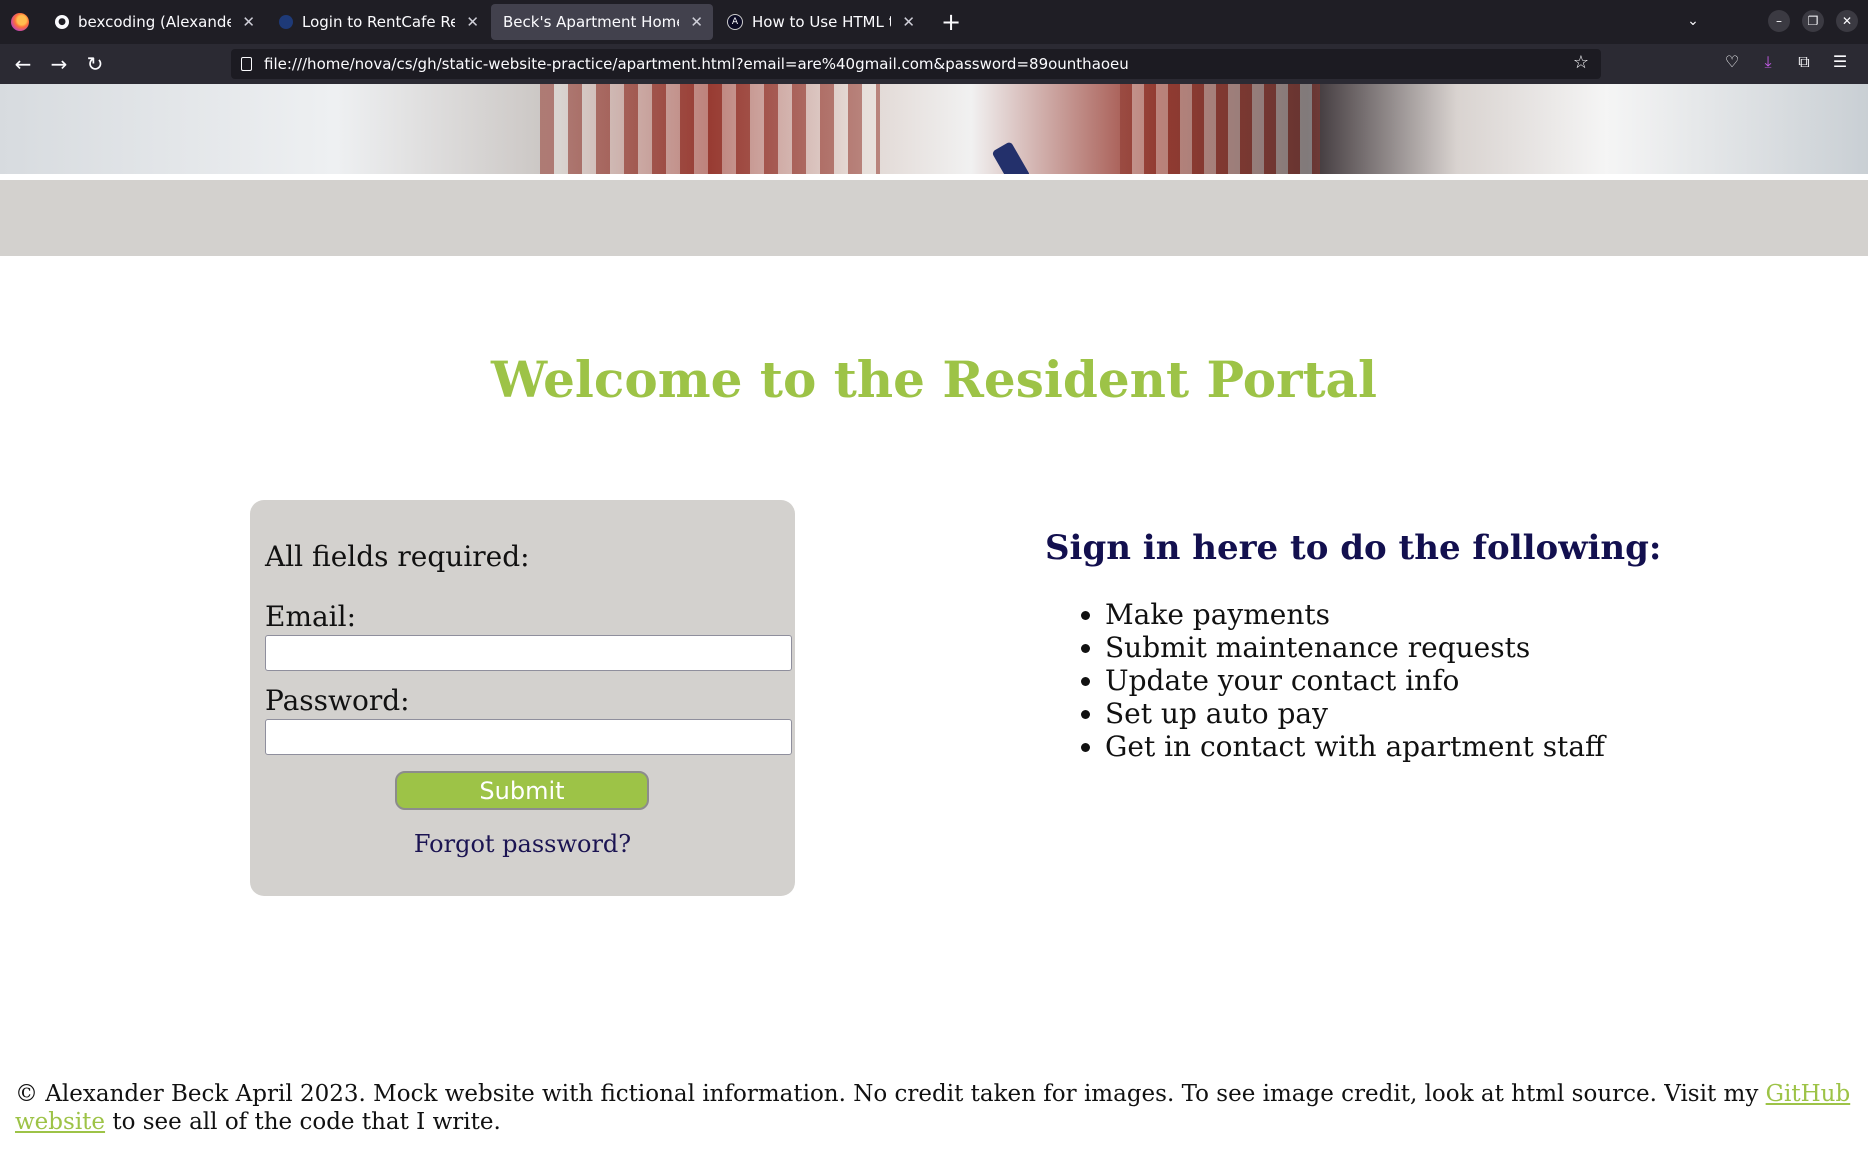 The height and width of the screenshot is (1173, 1868). I want to click on features-heading: Sign in here to do the following:, so click(1353, 548).